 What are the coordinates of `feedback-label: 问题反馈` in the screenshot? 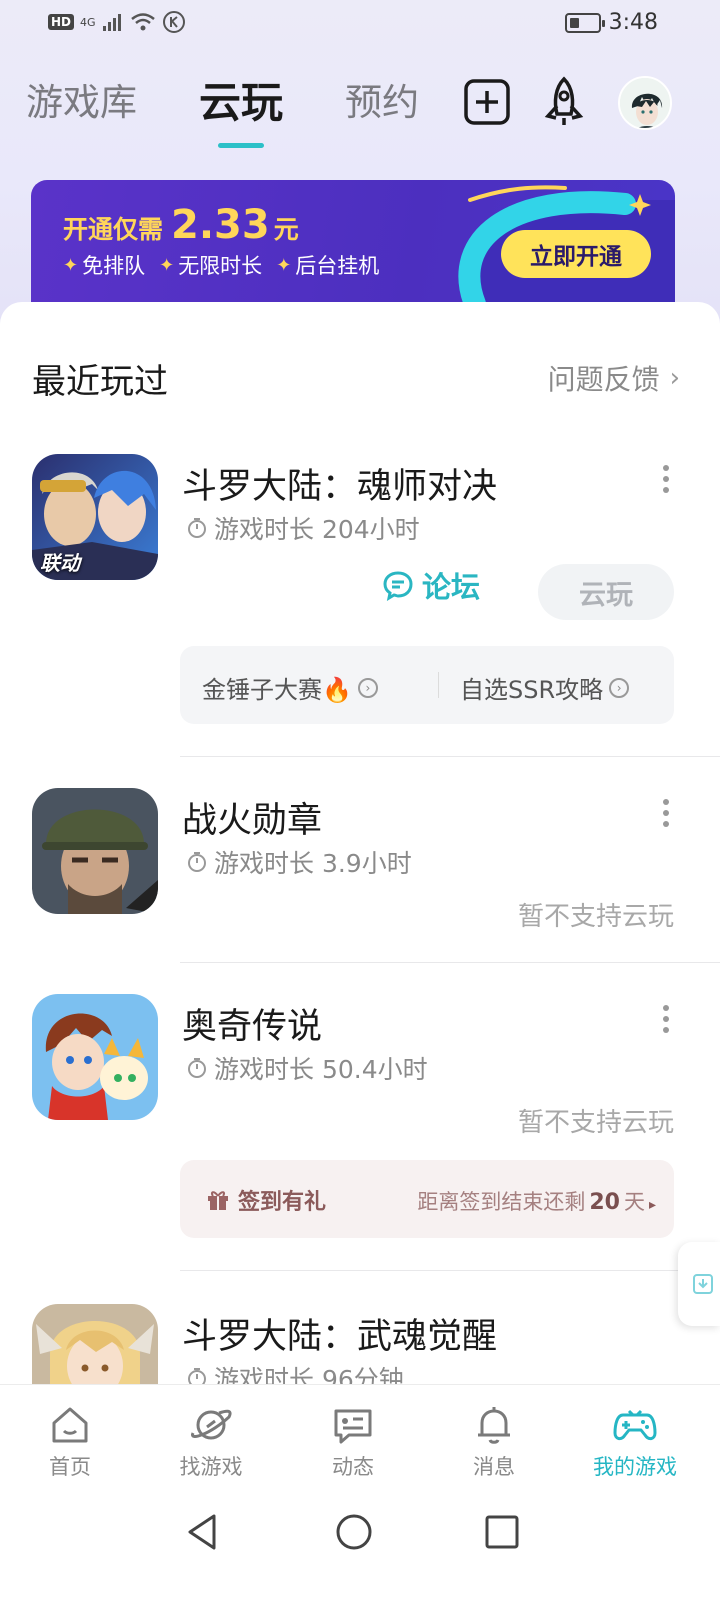 It's located at (603, 379).